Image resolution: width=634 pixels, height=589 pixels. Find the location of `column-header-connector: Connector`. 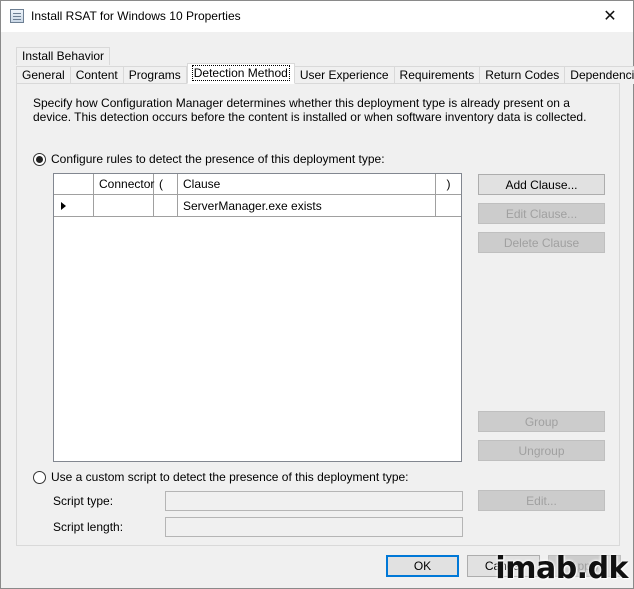

column-header-connector: Connector is located at coordinates (124, 184).